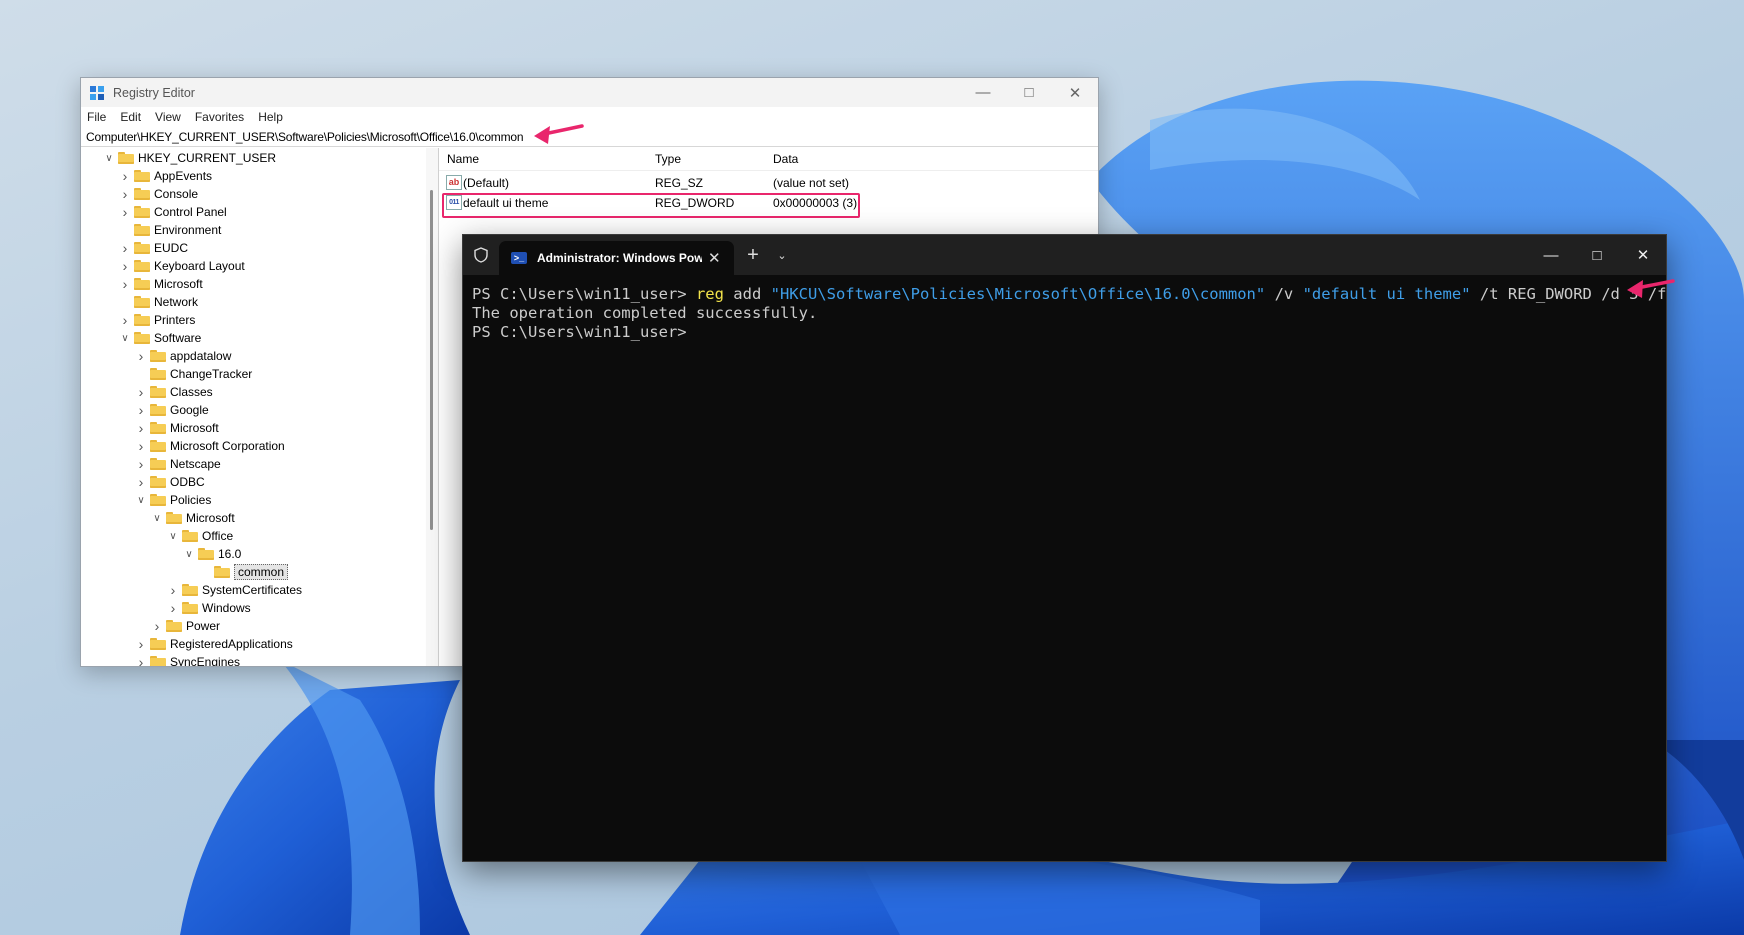  What do you see at coordinates (171, 248) in the screenshot?
I see `tree-item-label: EUDC` at bounding box center [171, 248].